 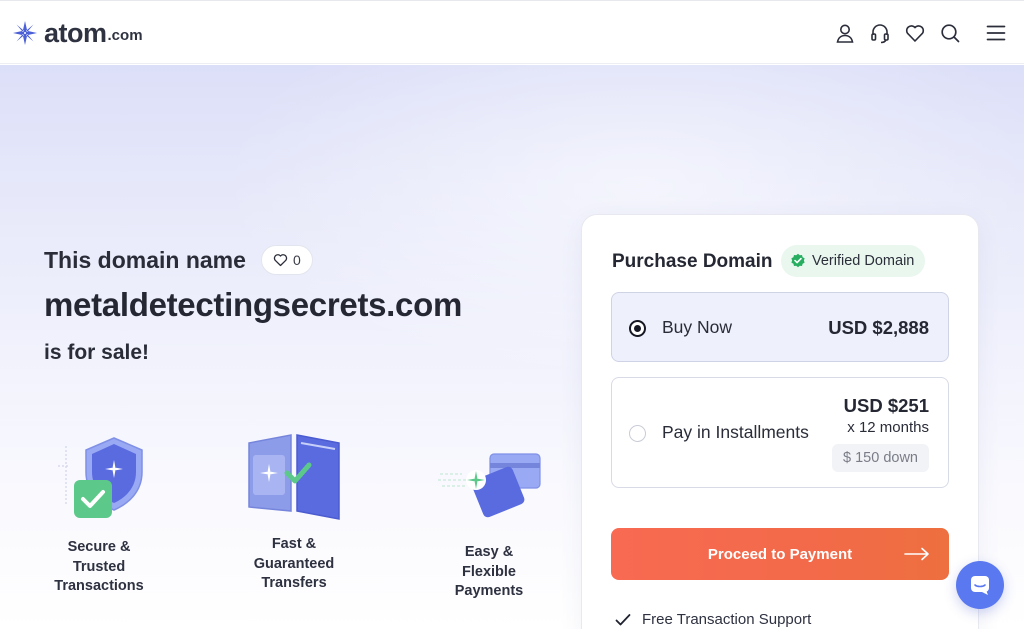 I want to click on feature-payments-label: Easy & Flexible Payments, so click(x=489, y=571).